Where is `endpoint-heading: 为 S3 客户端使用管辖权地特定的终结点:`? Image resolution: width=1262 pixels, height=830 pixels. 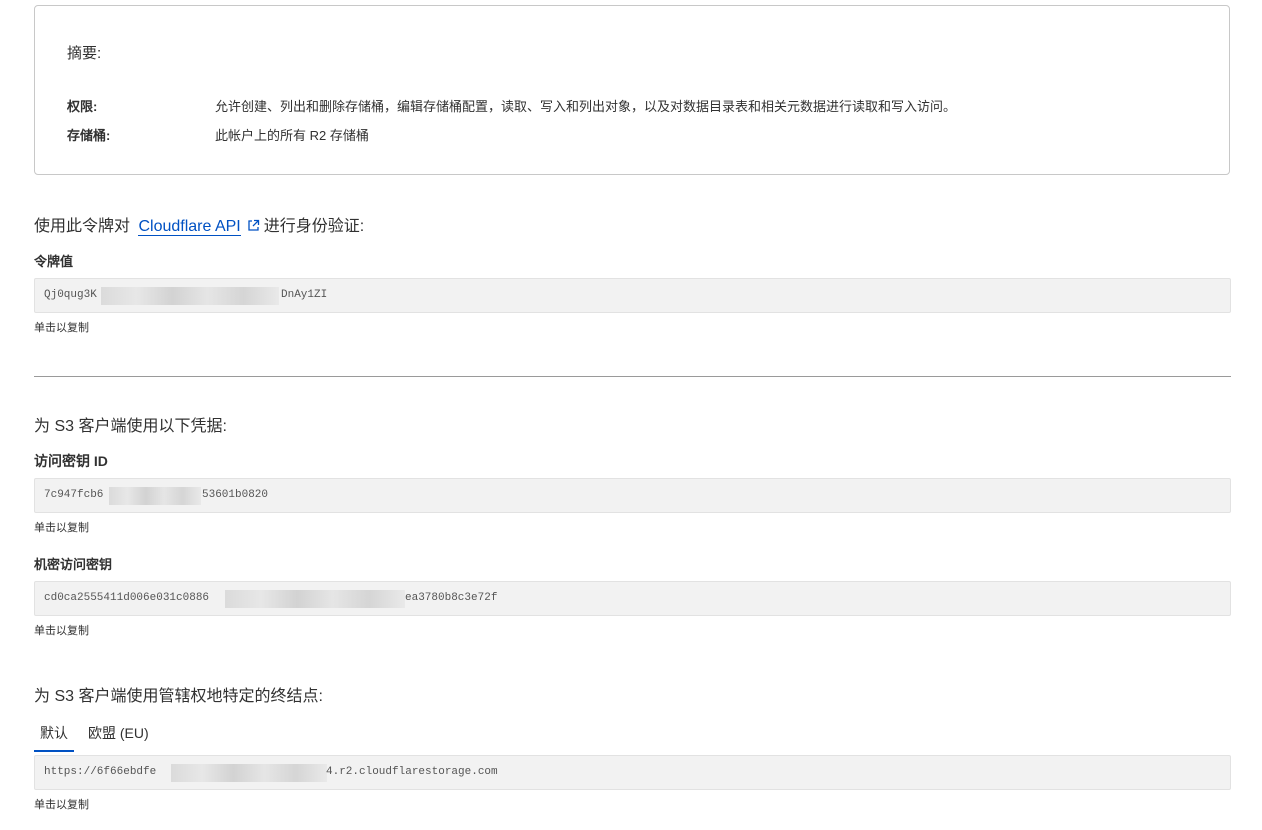 endpoint-heading: 为 S3 客户端使用管辖权地特定的终结点: is located at coordinates (178, 694).